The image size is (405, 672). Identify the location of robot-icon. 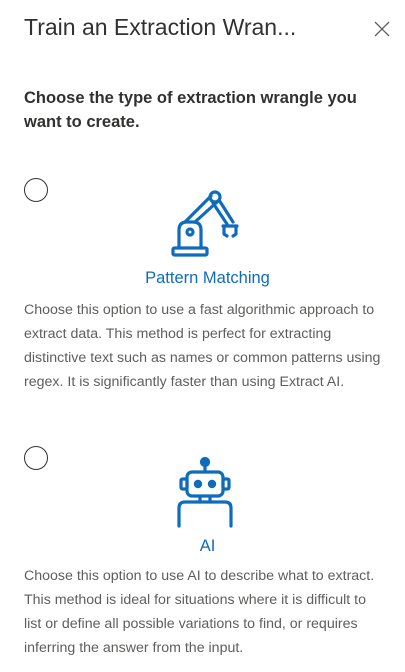
(205, 492).